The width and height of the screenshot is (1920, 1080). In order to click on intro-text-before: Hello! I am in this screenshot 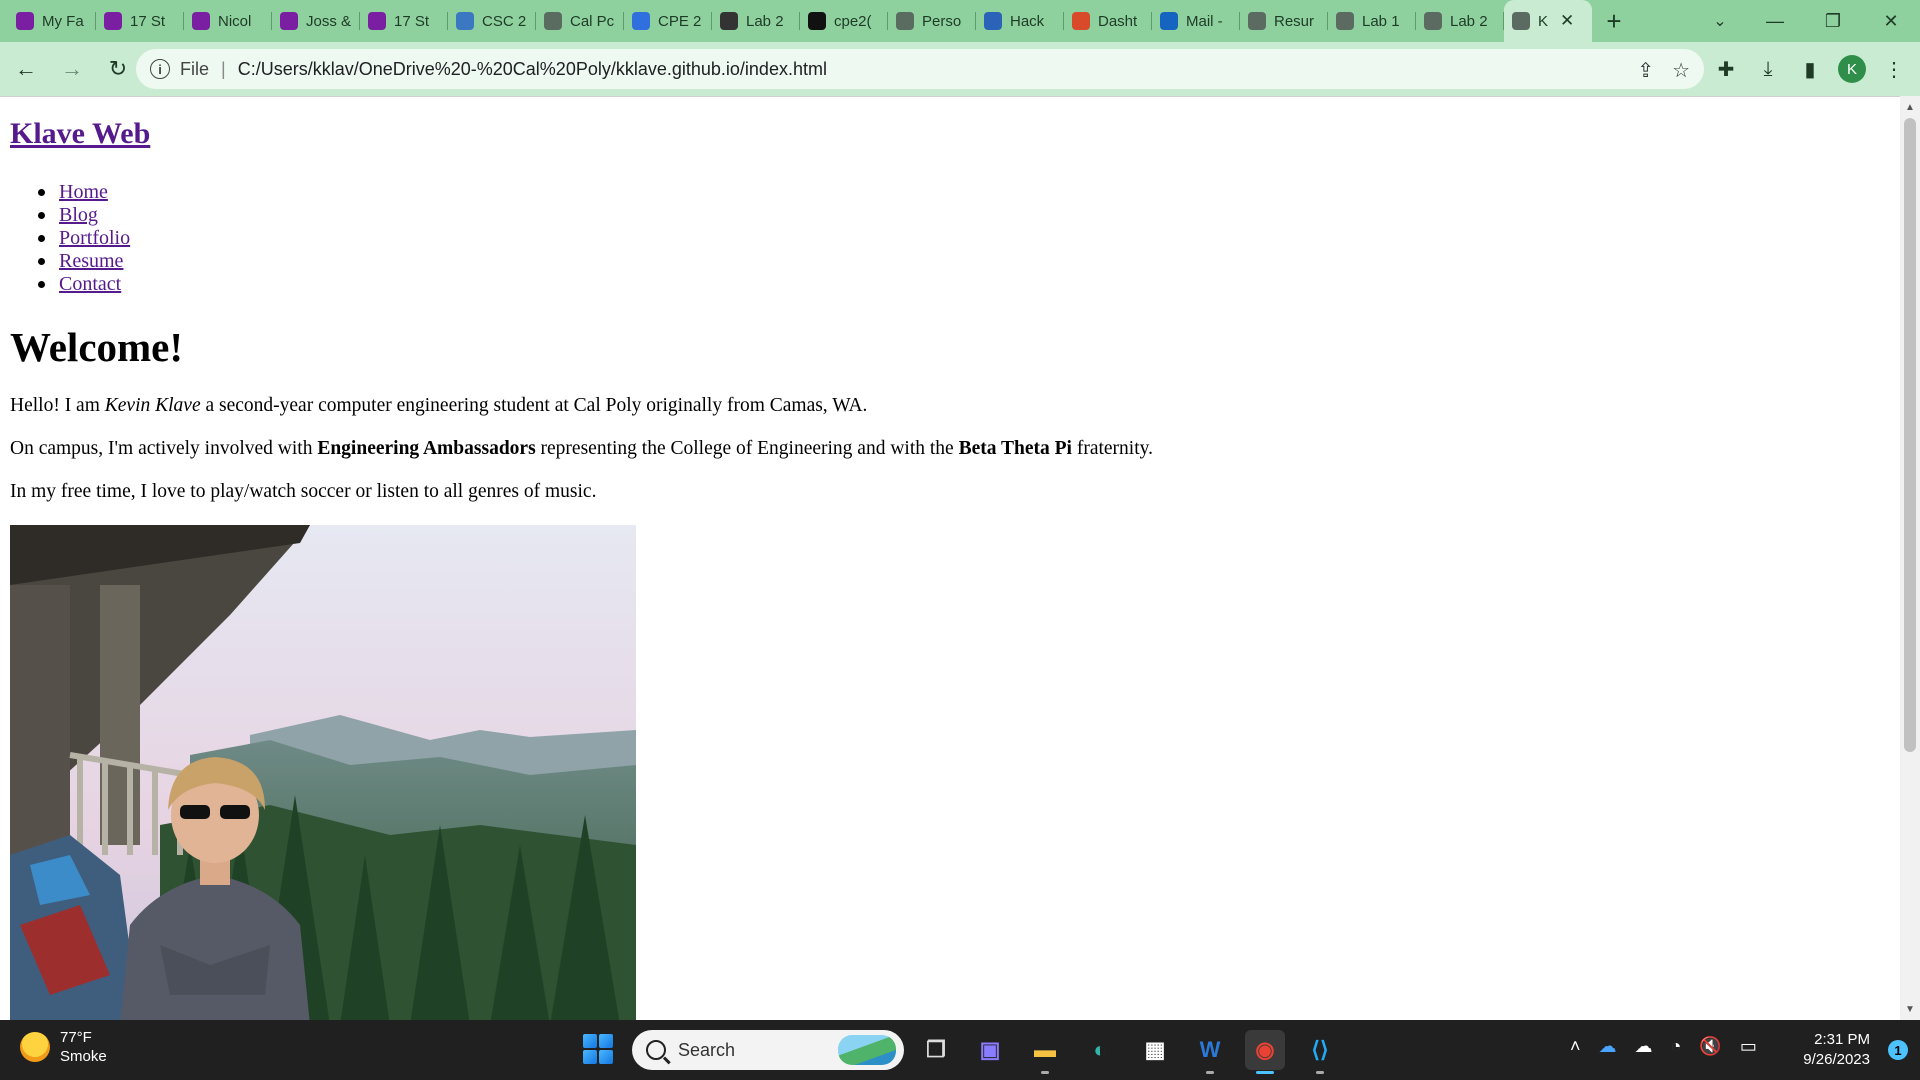, I will do `click(57, 405)`.